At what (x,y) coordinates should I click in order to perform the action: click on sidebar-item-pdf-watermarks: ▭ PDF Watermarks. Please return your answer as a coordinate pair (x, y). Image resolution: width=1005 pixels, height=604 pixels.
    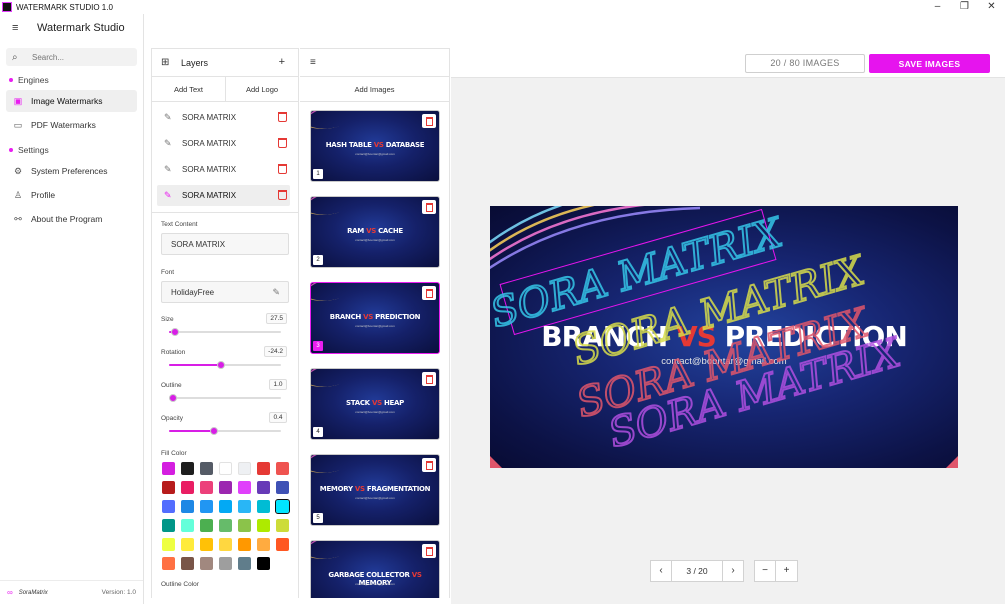
    Looking at the image, I should click on (71, 125).